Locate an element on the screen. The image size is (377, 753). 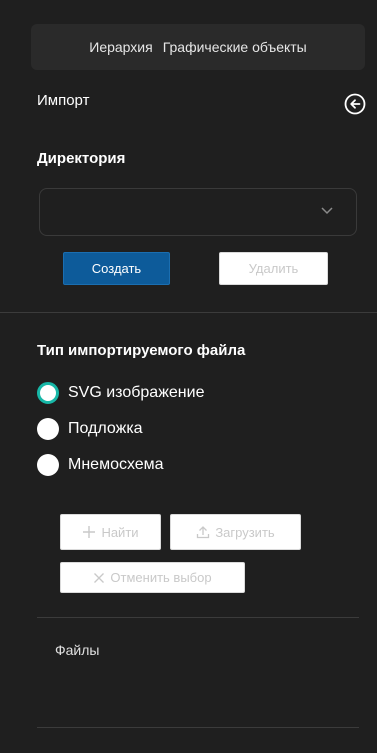
import-title: Импорт is located at coordinates (63, 100).